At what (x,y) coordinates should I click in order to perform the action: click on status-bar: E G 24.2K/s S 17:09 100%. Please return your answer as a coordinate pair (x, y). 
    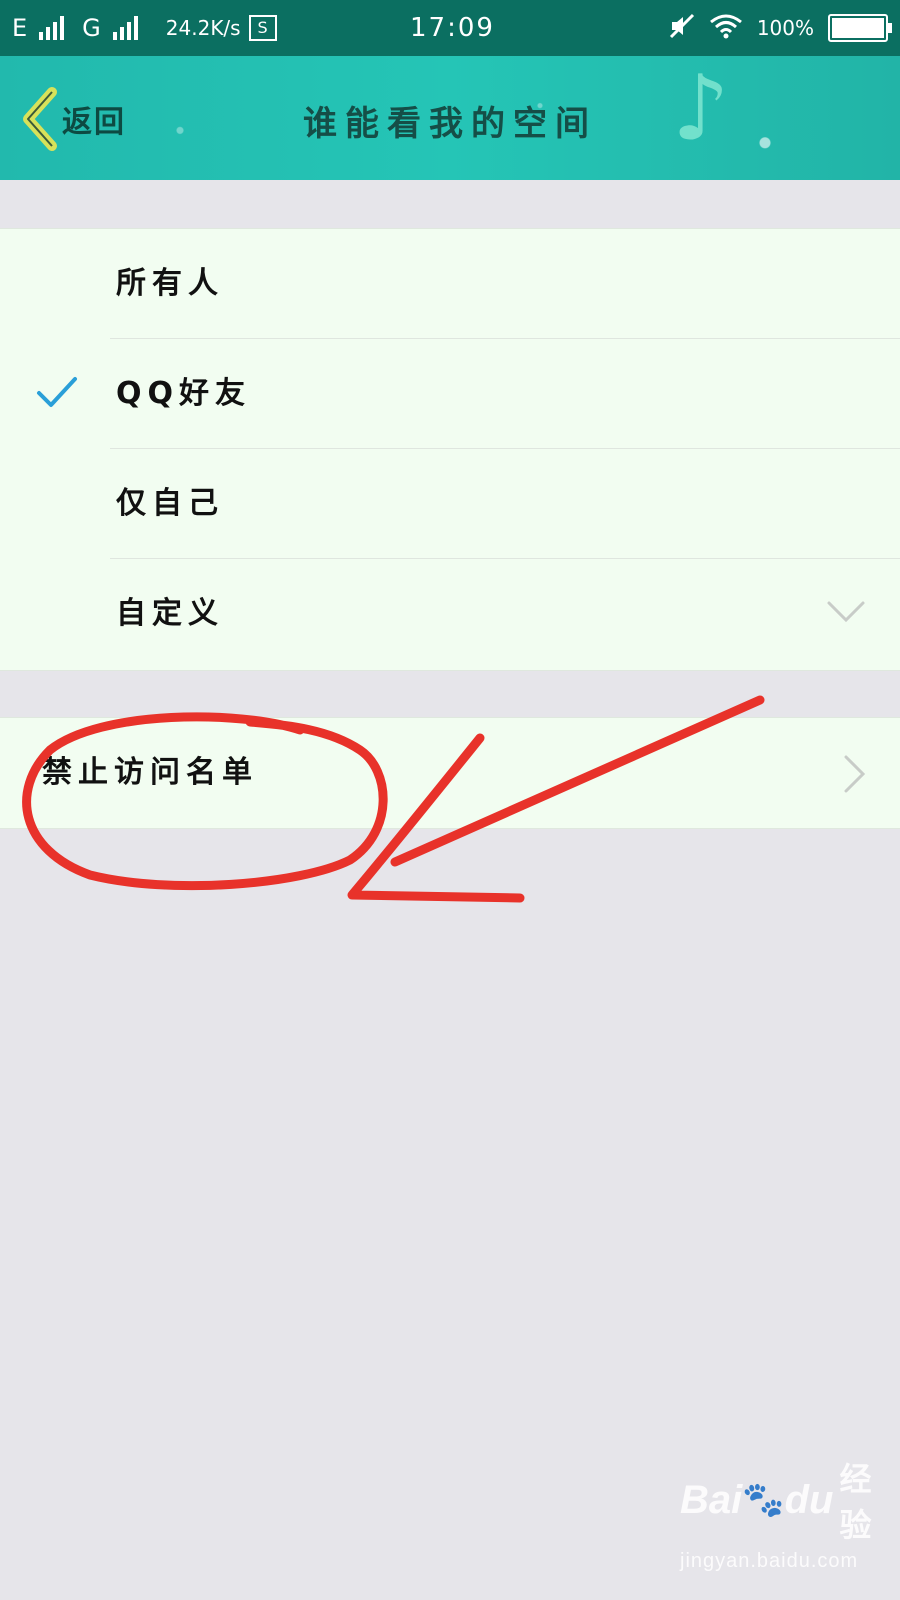
    Looking at the image, I should click on (450, 28).